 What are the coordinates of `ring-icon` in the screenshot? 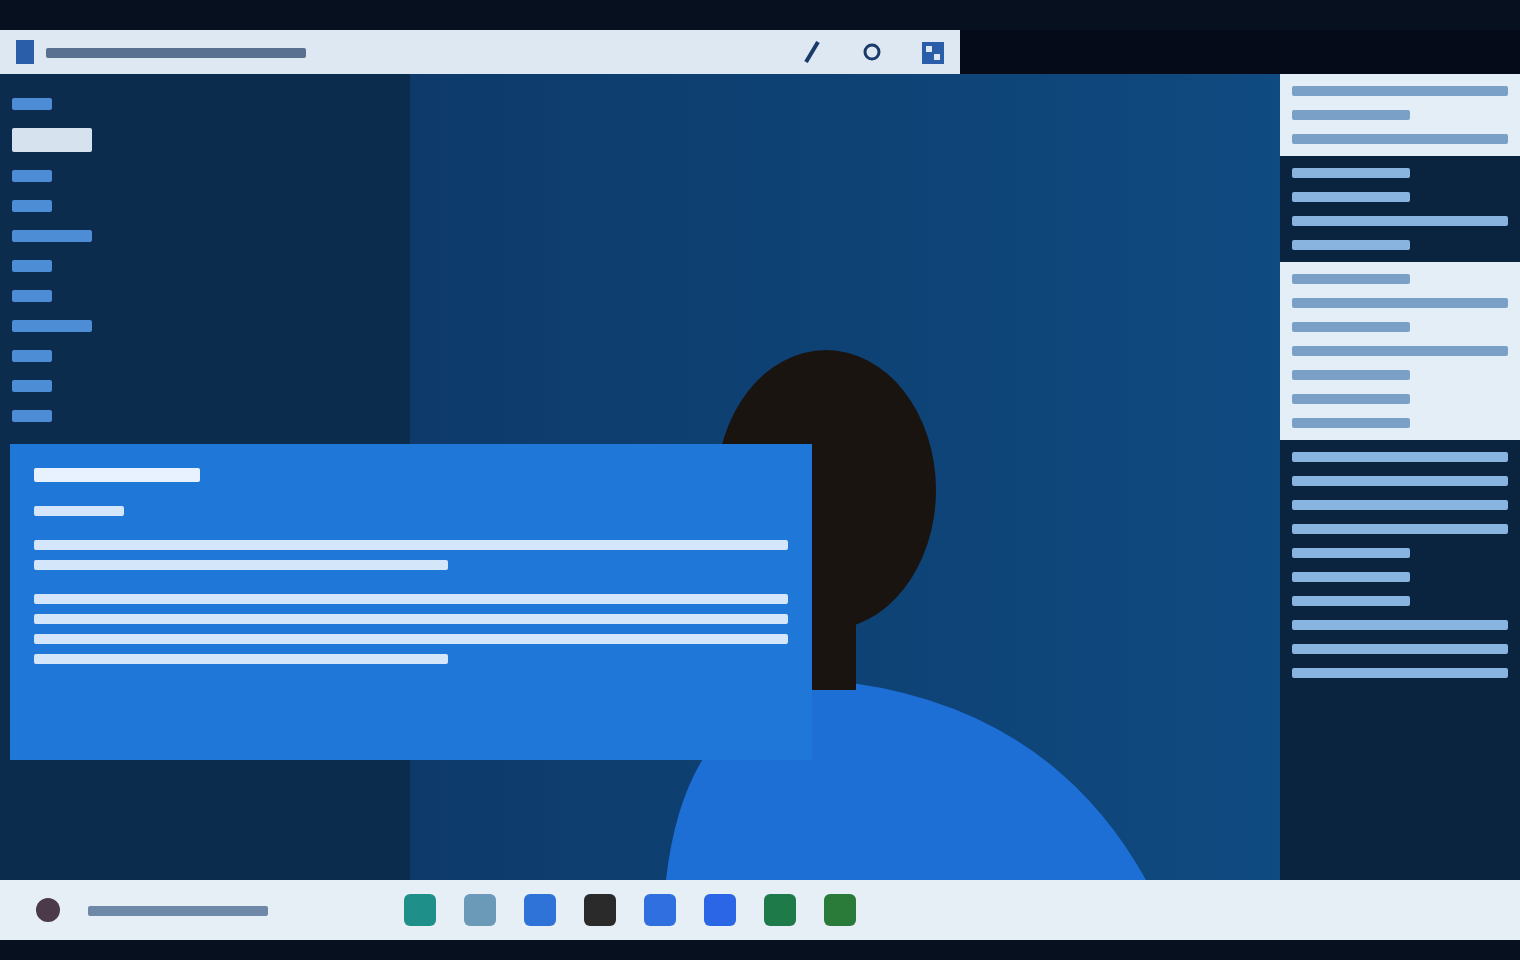 It's located at (872, 52).